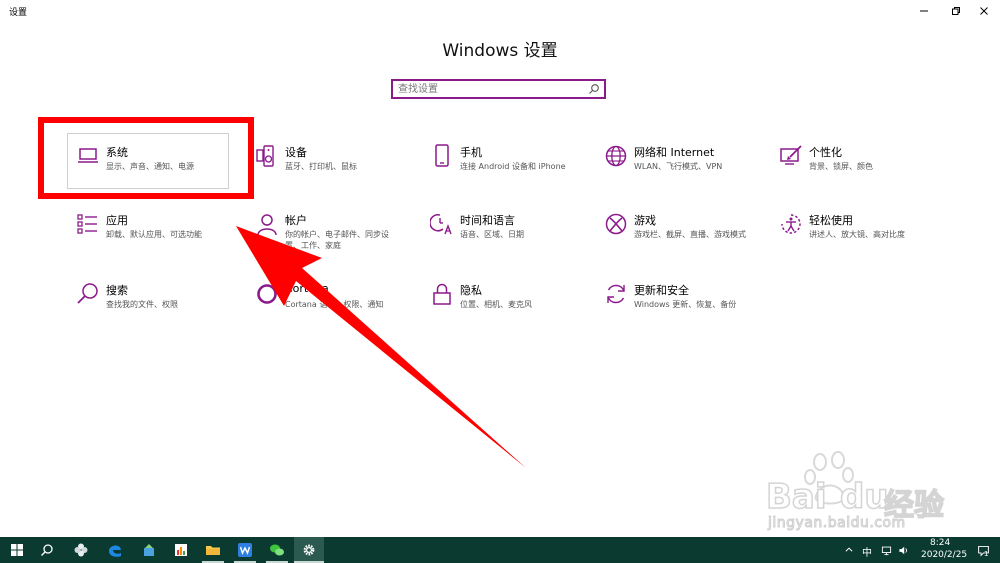 The height and width of the screenshot is (563, 1000). What do you see at coordinates (493, 89) in the screenshot?
I see `search-input` at bounding box center [493, 89].